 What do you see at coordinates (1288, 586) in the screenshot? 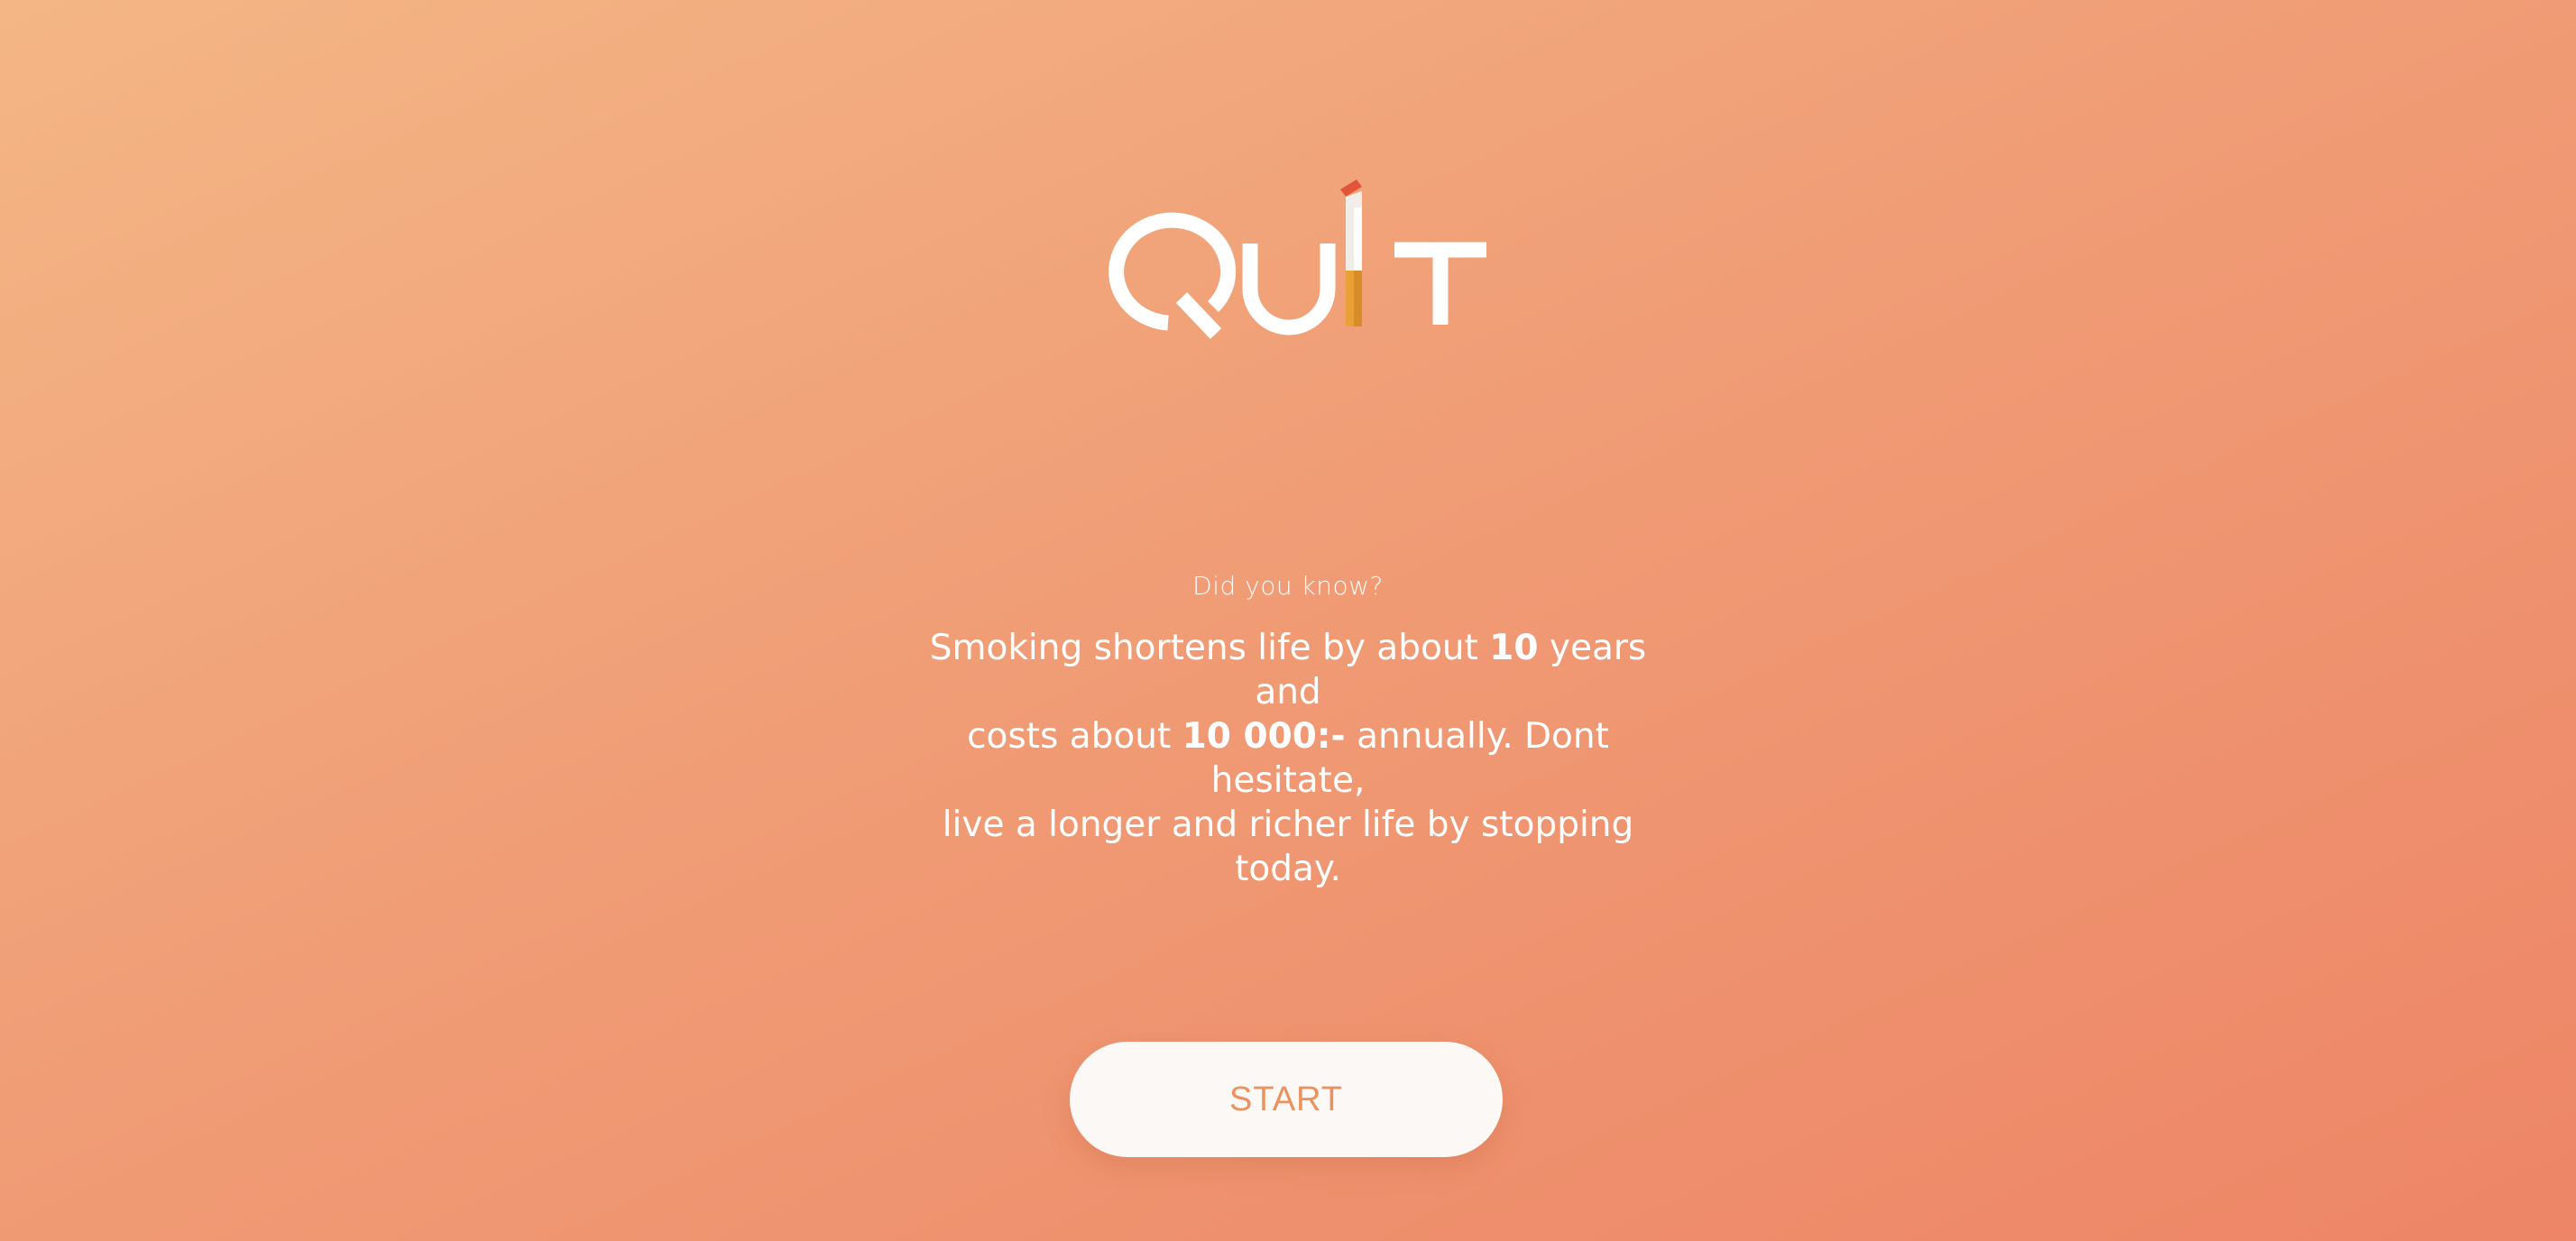
I see `did-you-know-heading: Did you know?` at bounding box center [1288, 586].